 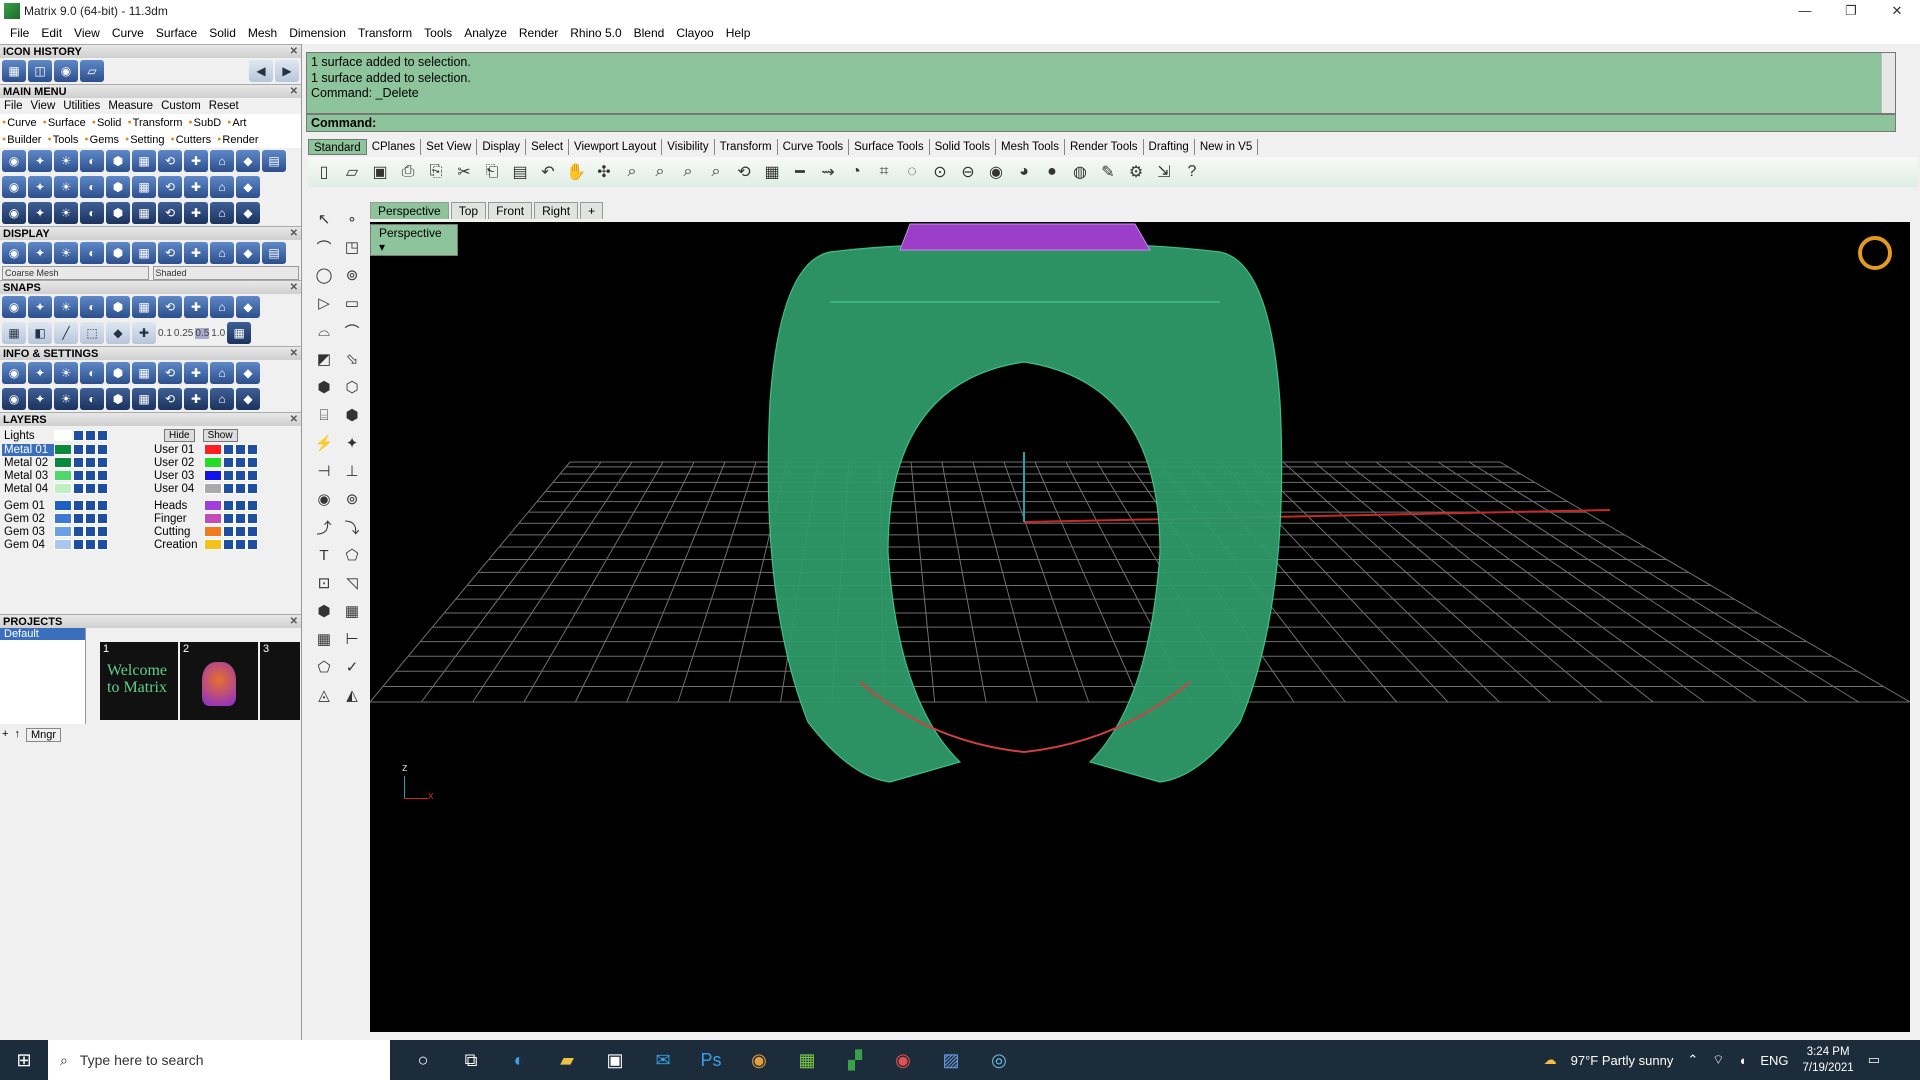 What do you see at coordinates (492, 172) in the screenshot?
I see `toolbar-tool-icon: ⎗` at bounding box center [492, 172].